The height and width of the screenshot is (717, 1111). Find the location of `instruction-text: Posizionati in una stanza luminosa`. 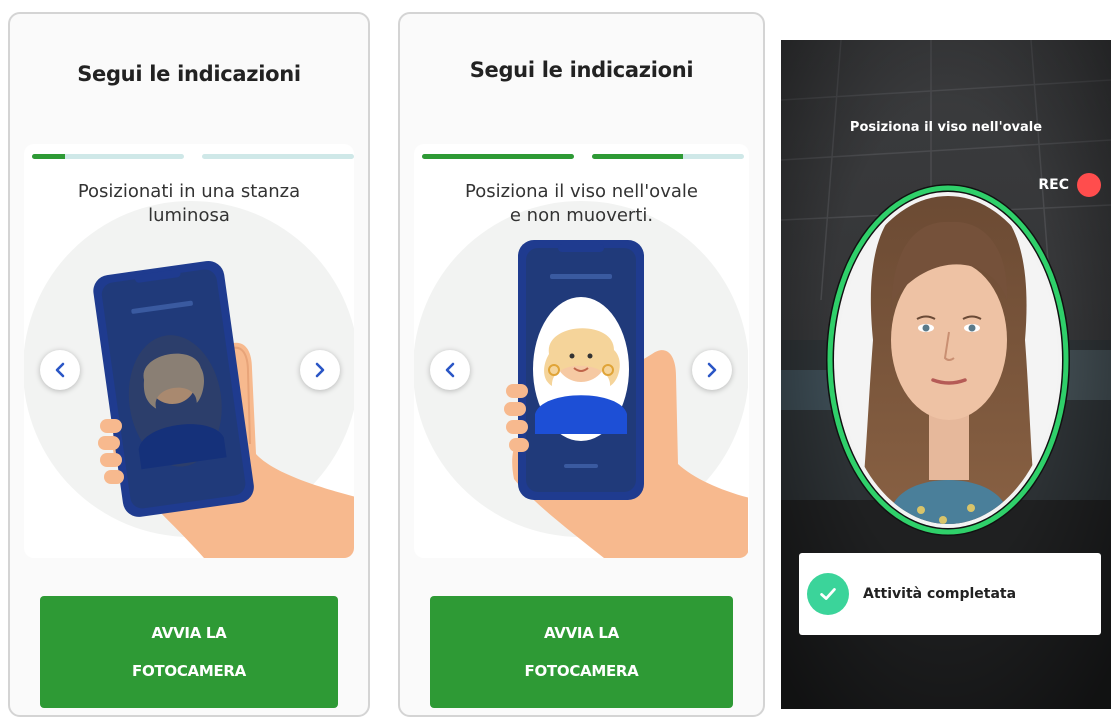

instruction-text: Posizionati in una stanza luminosa is located at coordinates (189, 203).